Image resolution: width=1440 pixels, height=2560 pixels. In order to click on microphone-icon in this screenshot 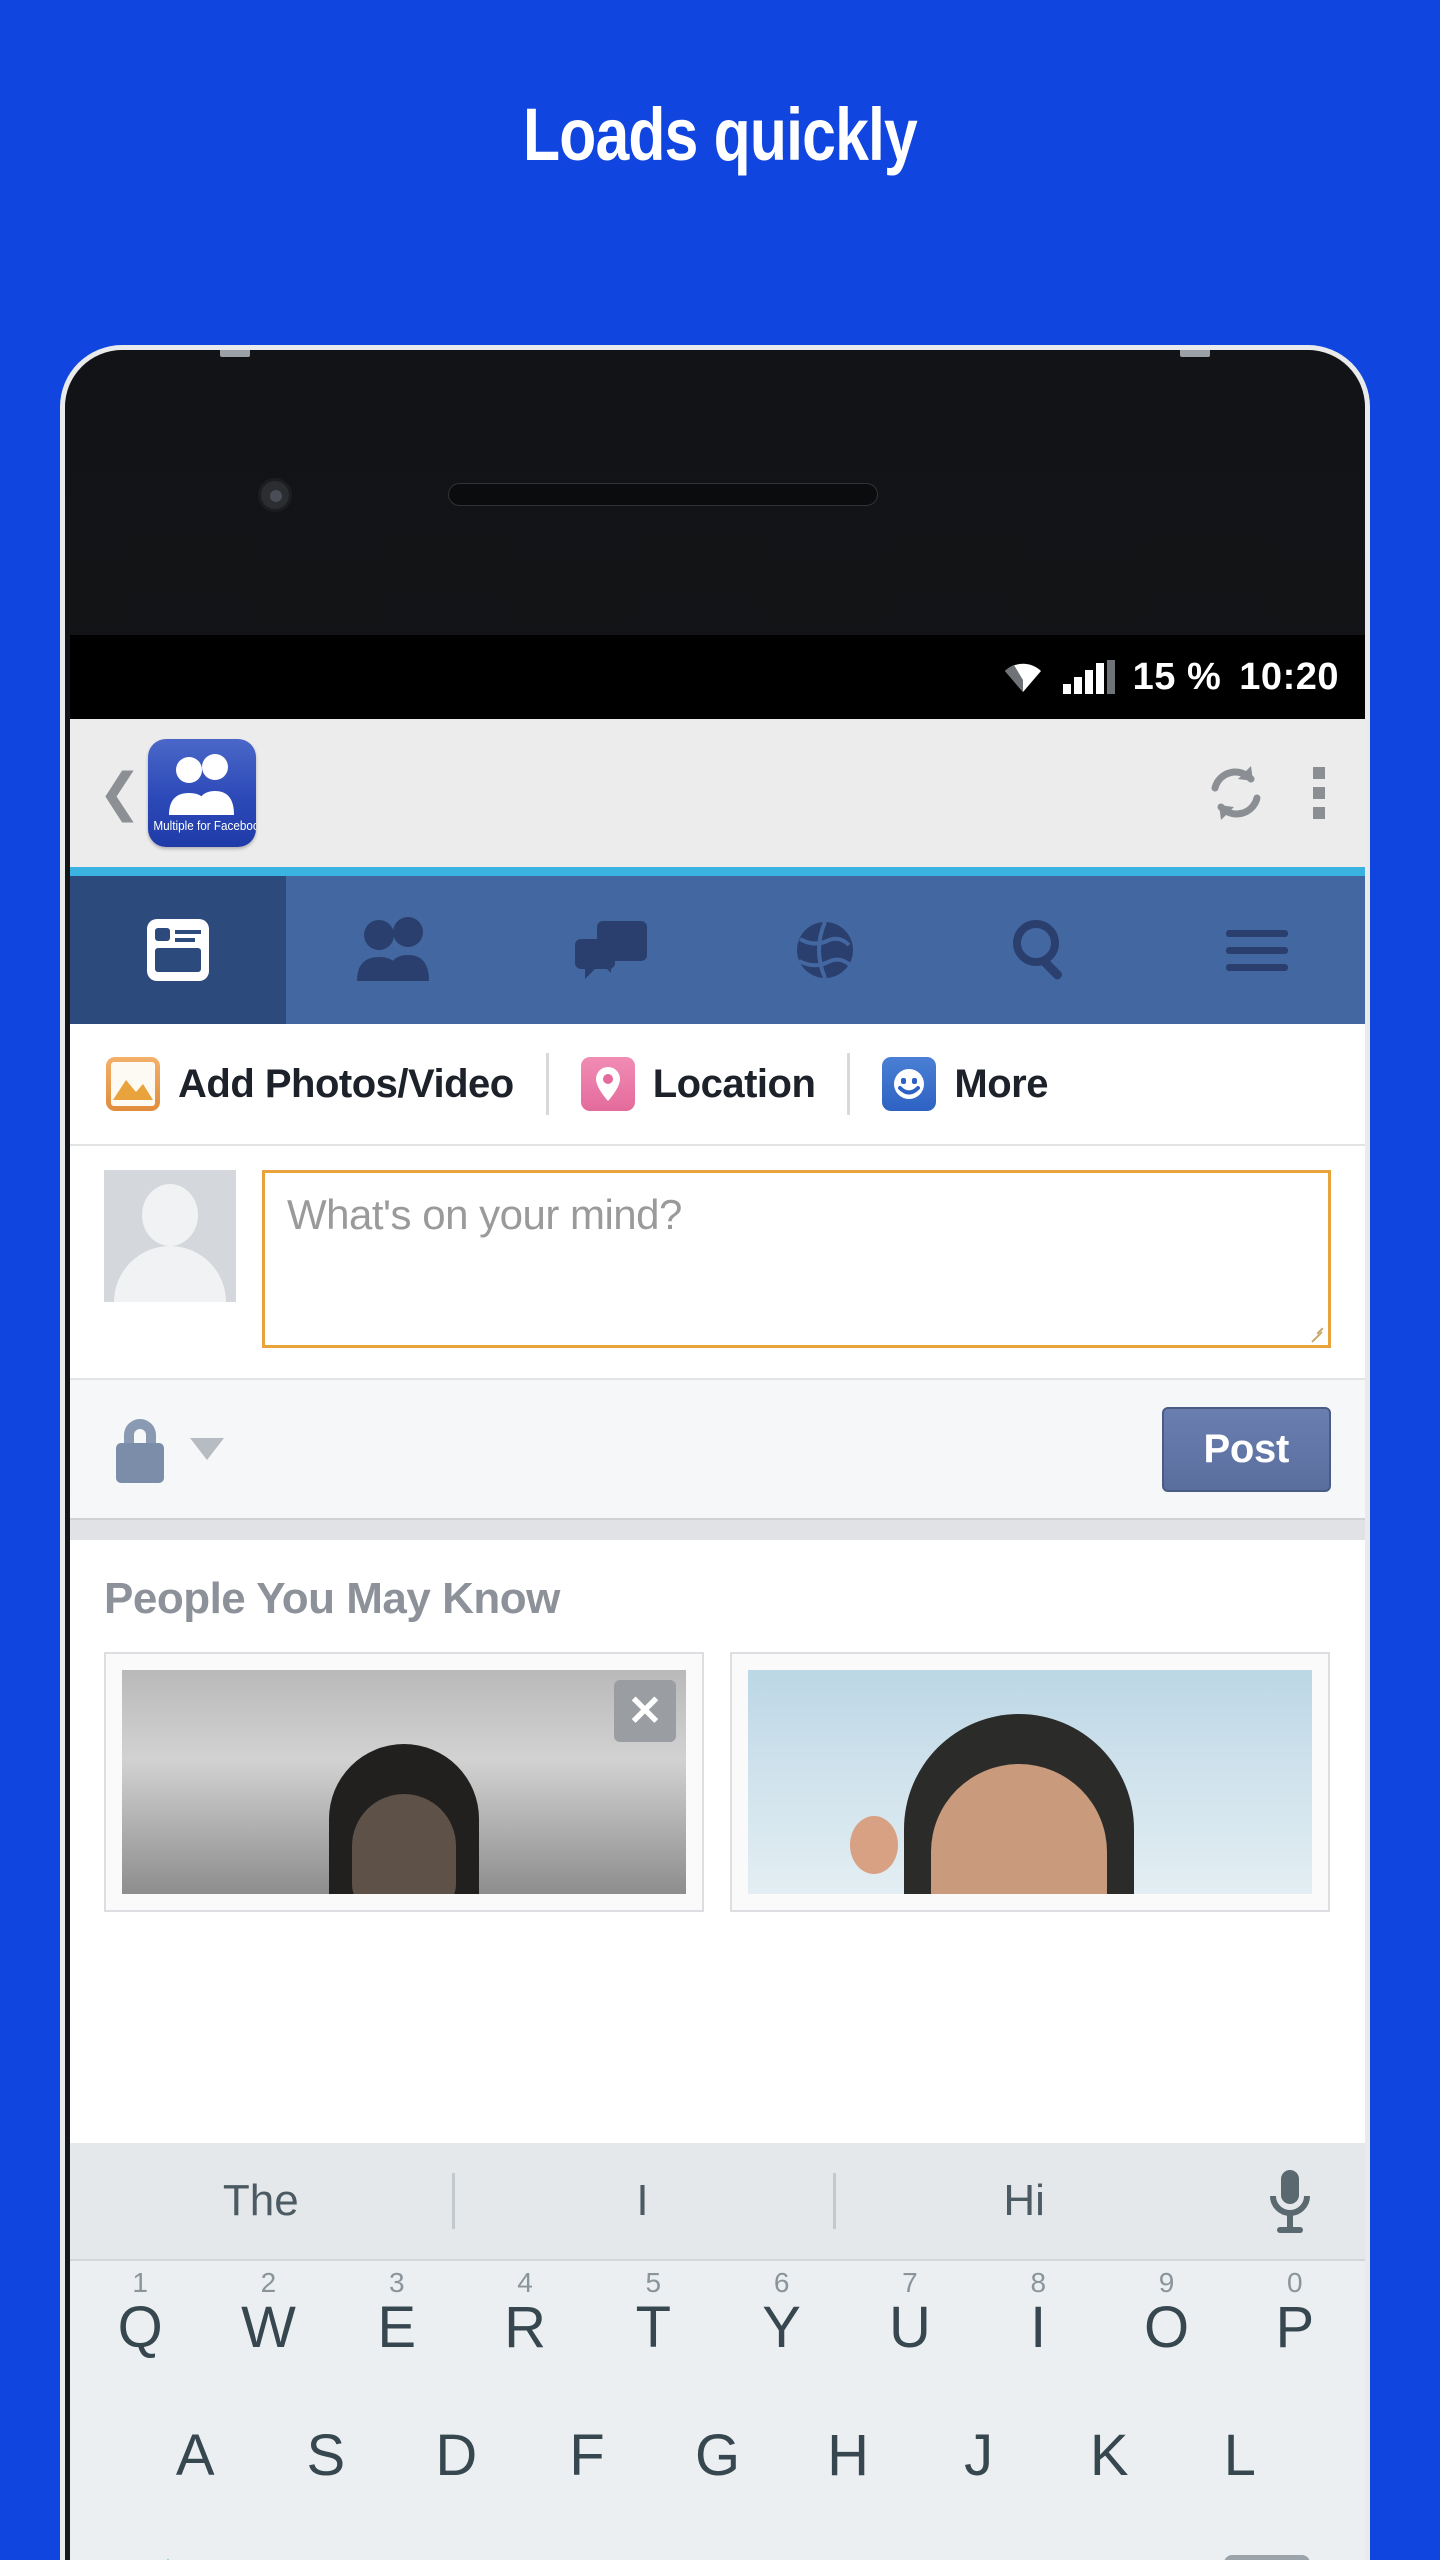, I will do `click(1290, 2201)`.